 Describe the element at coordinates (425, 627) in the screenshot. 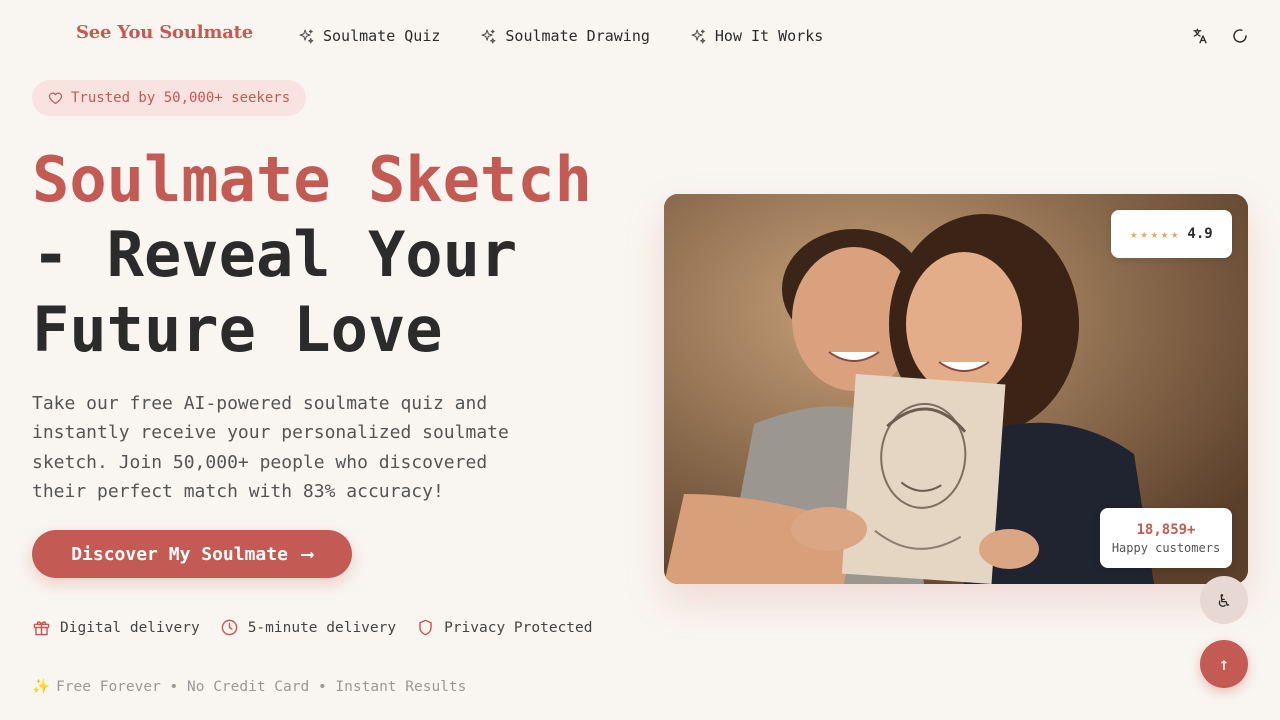

I see `shield-icon` at that location.